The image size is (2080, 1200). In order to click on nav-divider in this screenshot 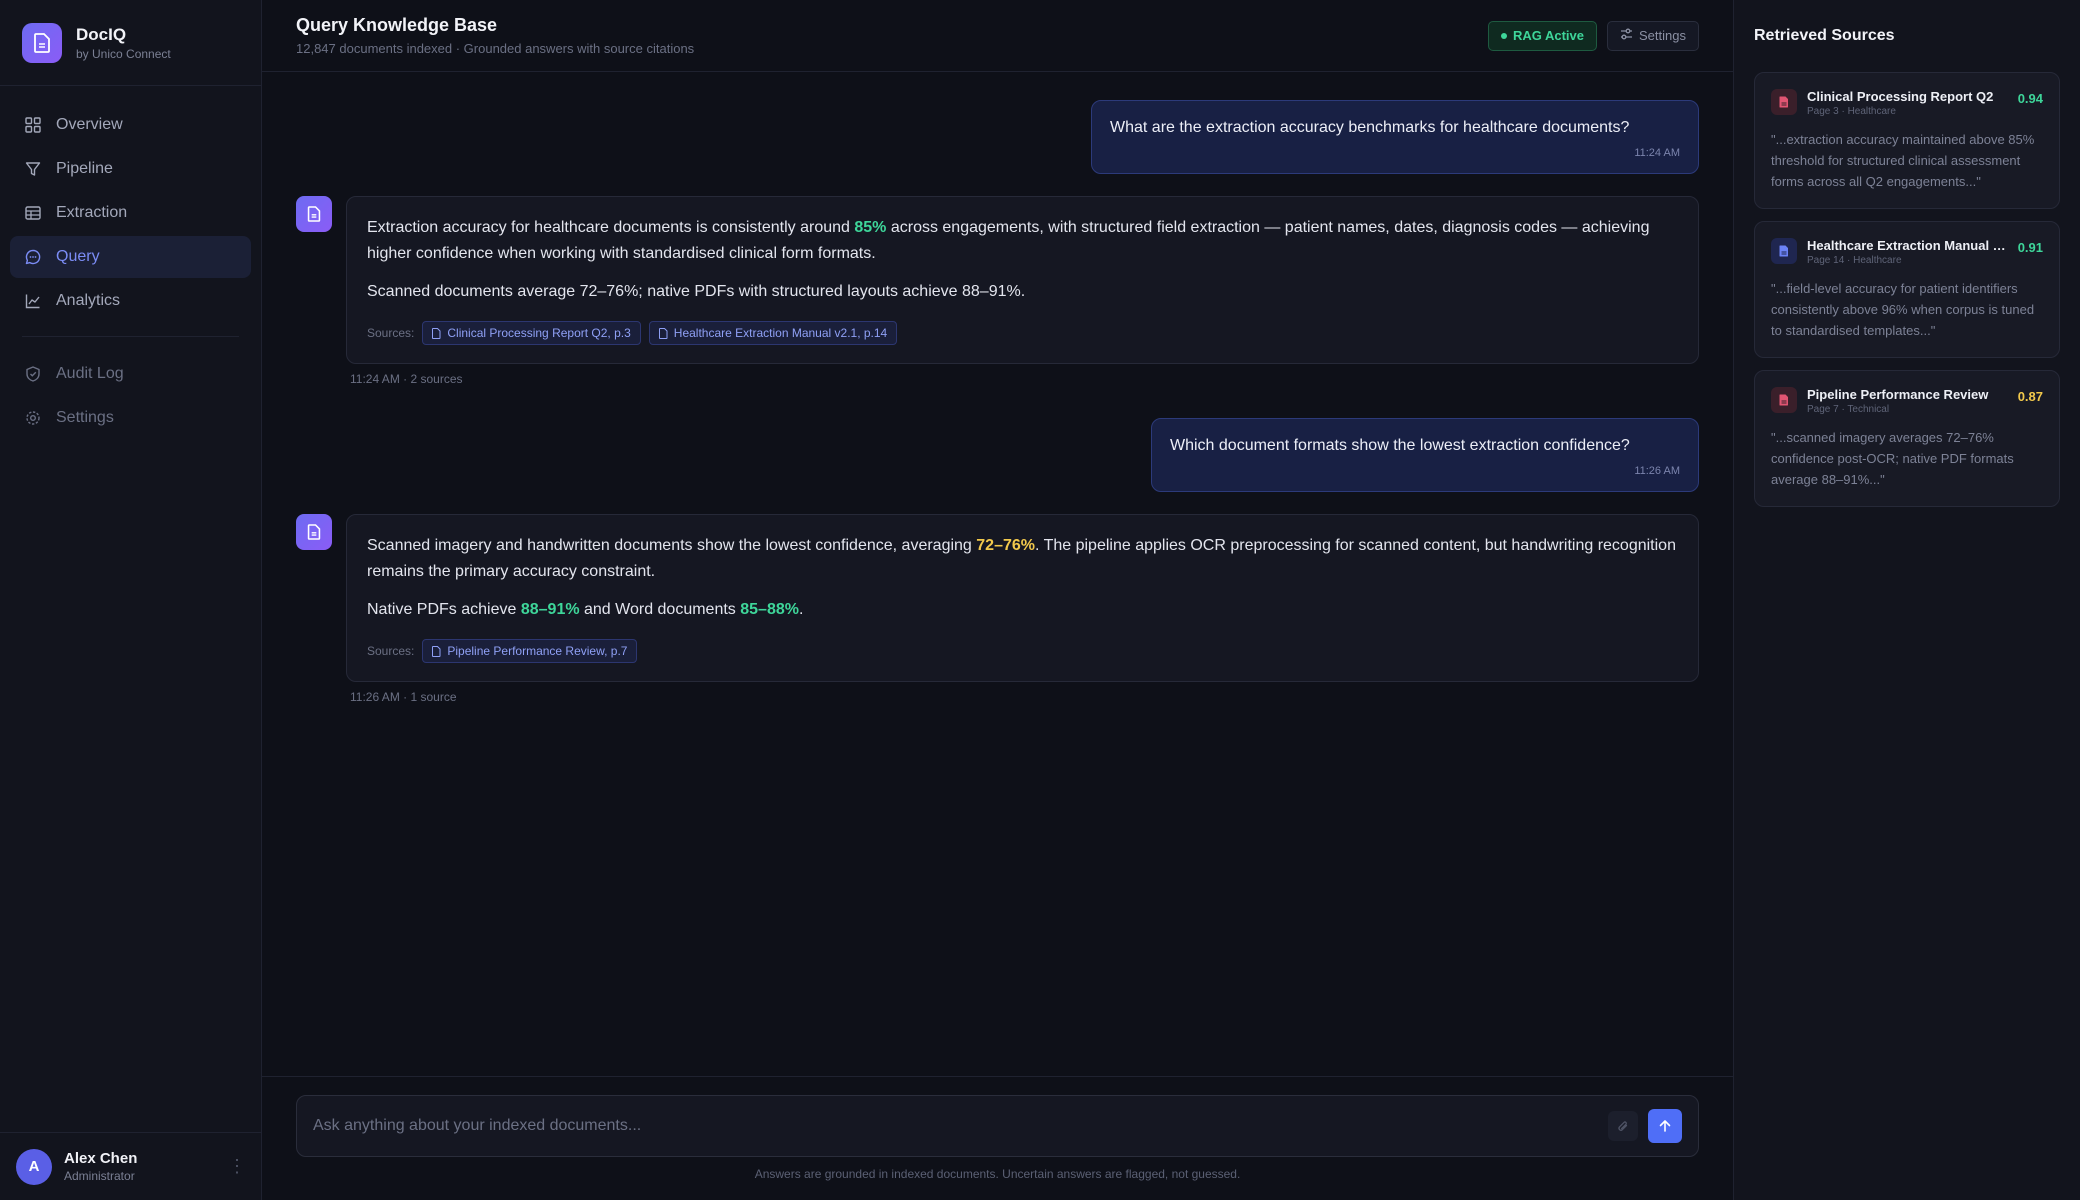, I will do `click(130, 336)`.